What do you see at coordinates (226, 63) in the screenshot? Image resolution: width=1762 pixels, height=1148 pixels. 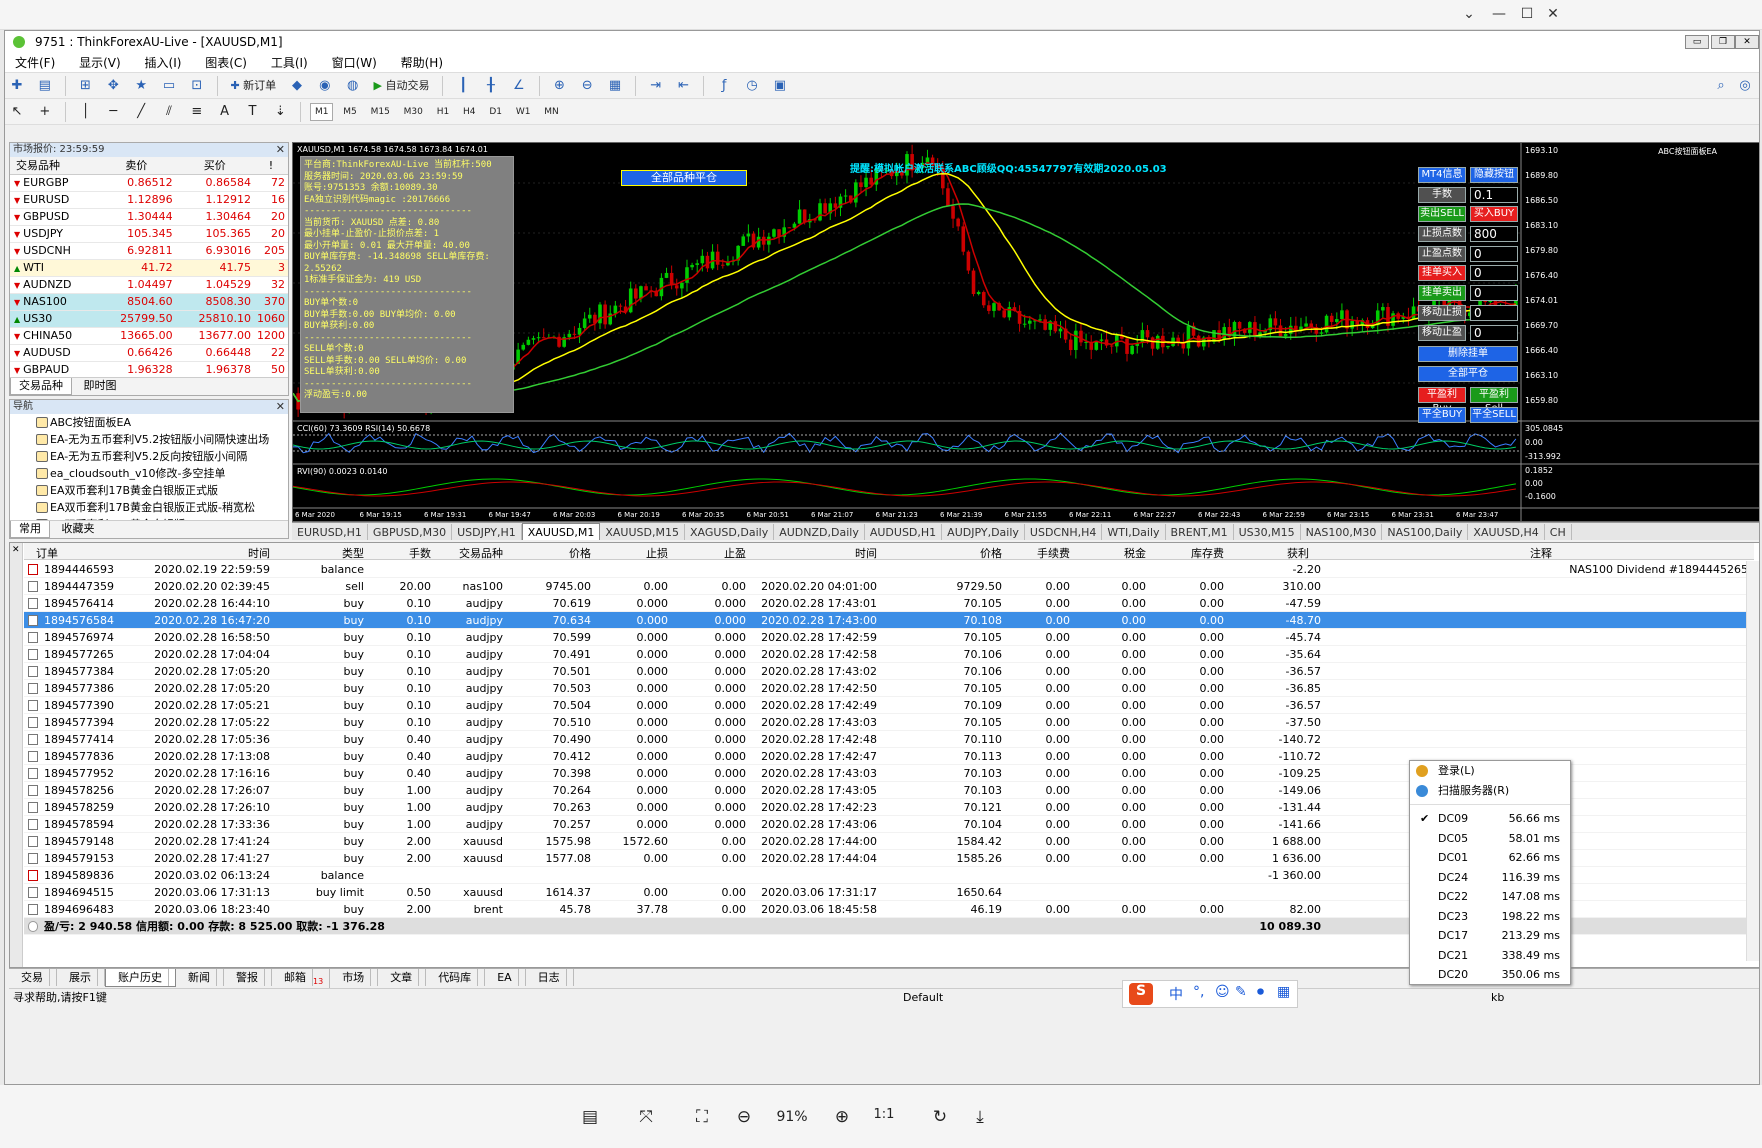 I see `menu-charts: 图表(C)` at bounding box center [226, 63].